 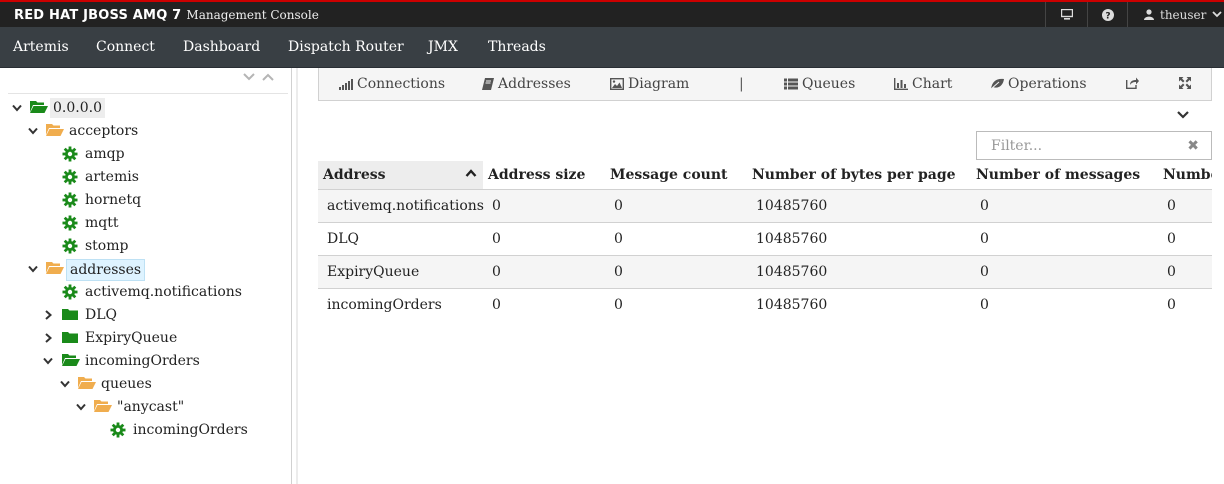 I want to click on monitor-button, so click(x=1066, y=14).